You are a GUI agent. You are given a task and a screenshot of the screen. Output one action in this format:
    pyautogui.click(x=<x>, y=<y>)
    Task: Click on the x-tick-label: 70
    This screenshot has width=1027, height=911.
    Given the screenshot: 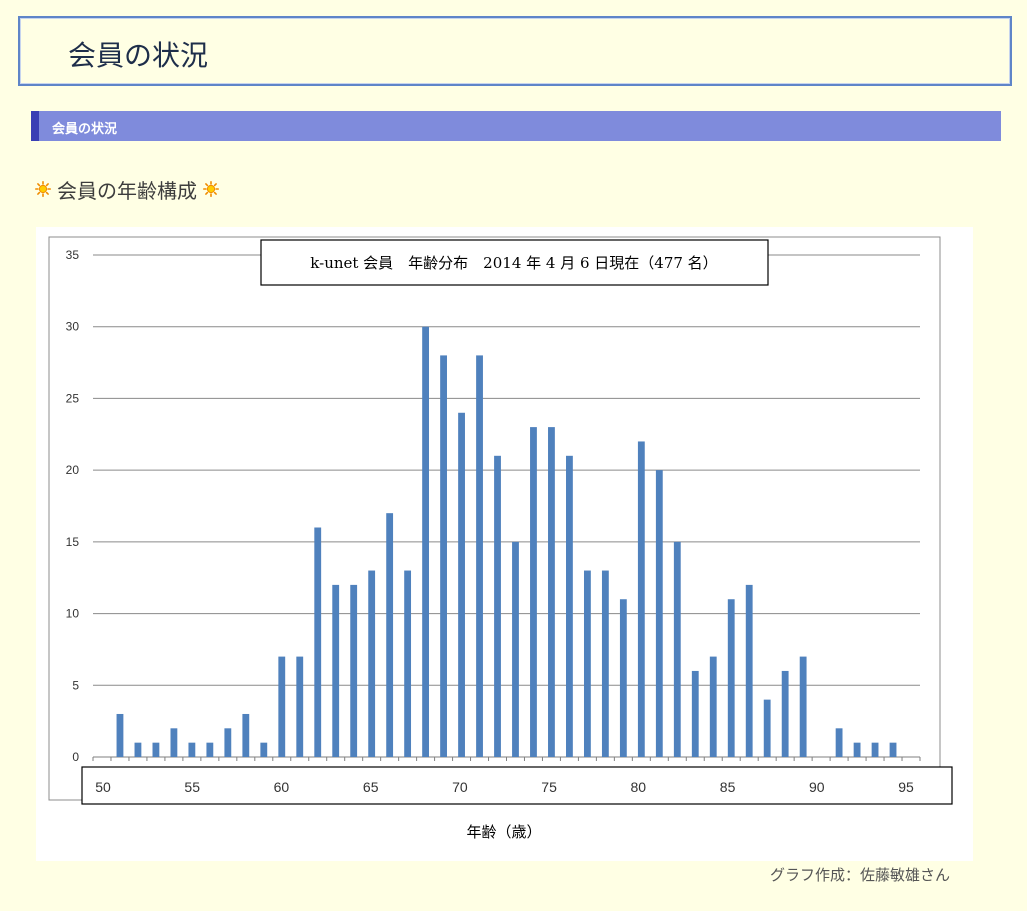 What is the action you would take?
    pyautogui.click(x=460, y=787)
    